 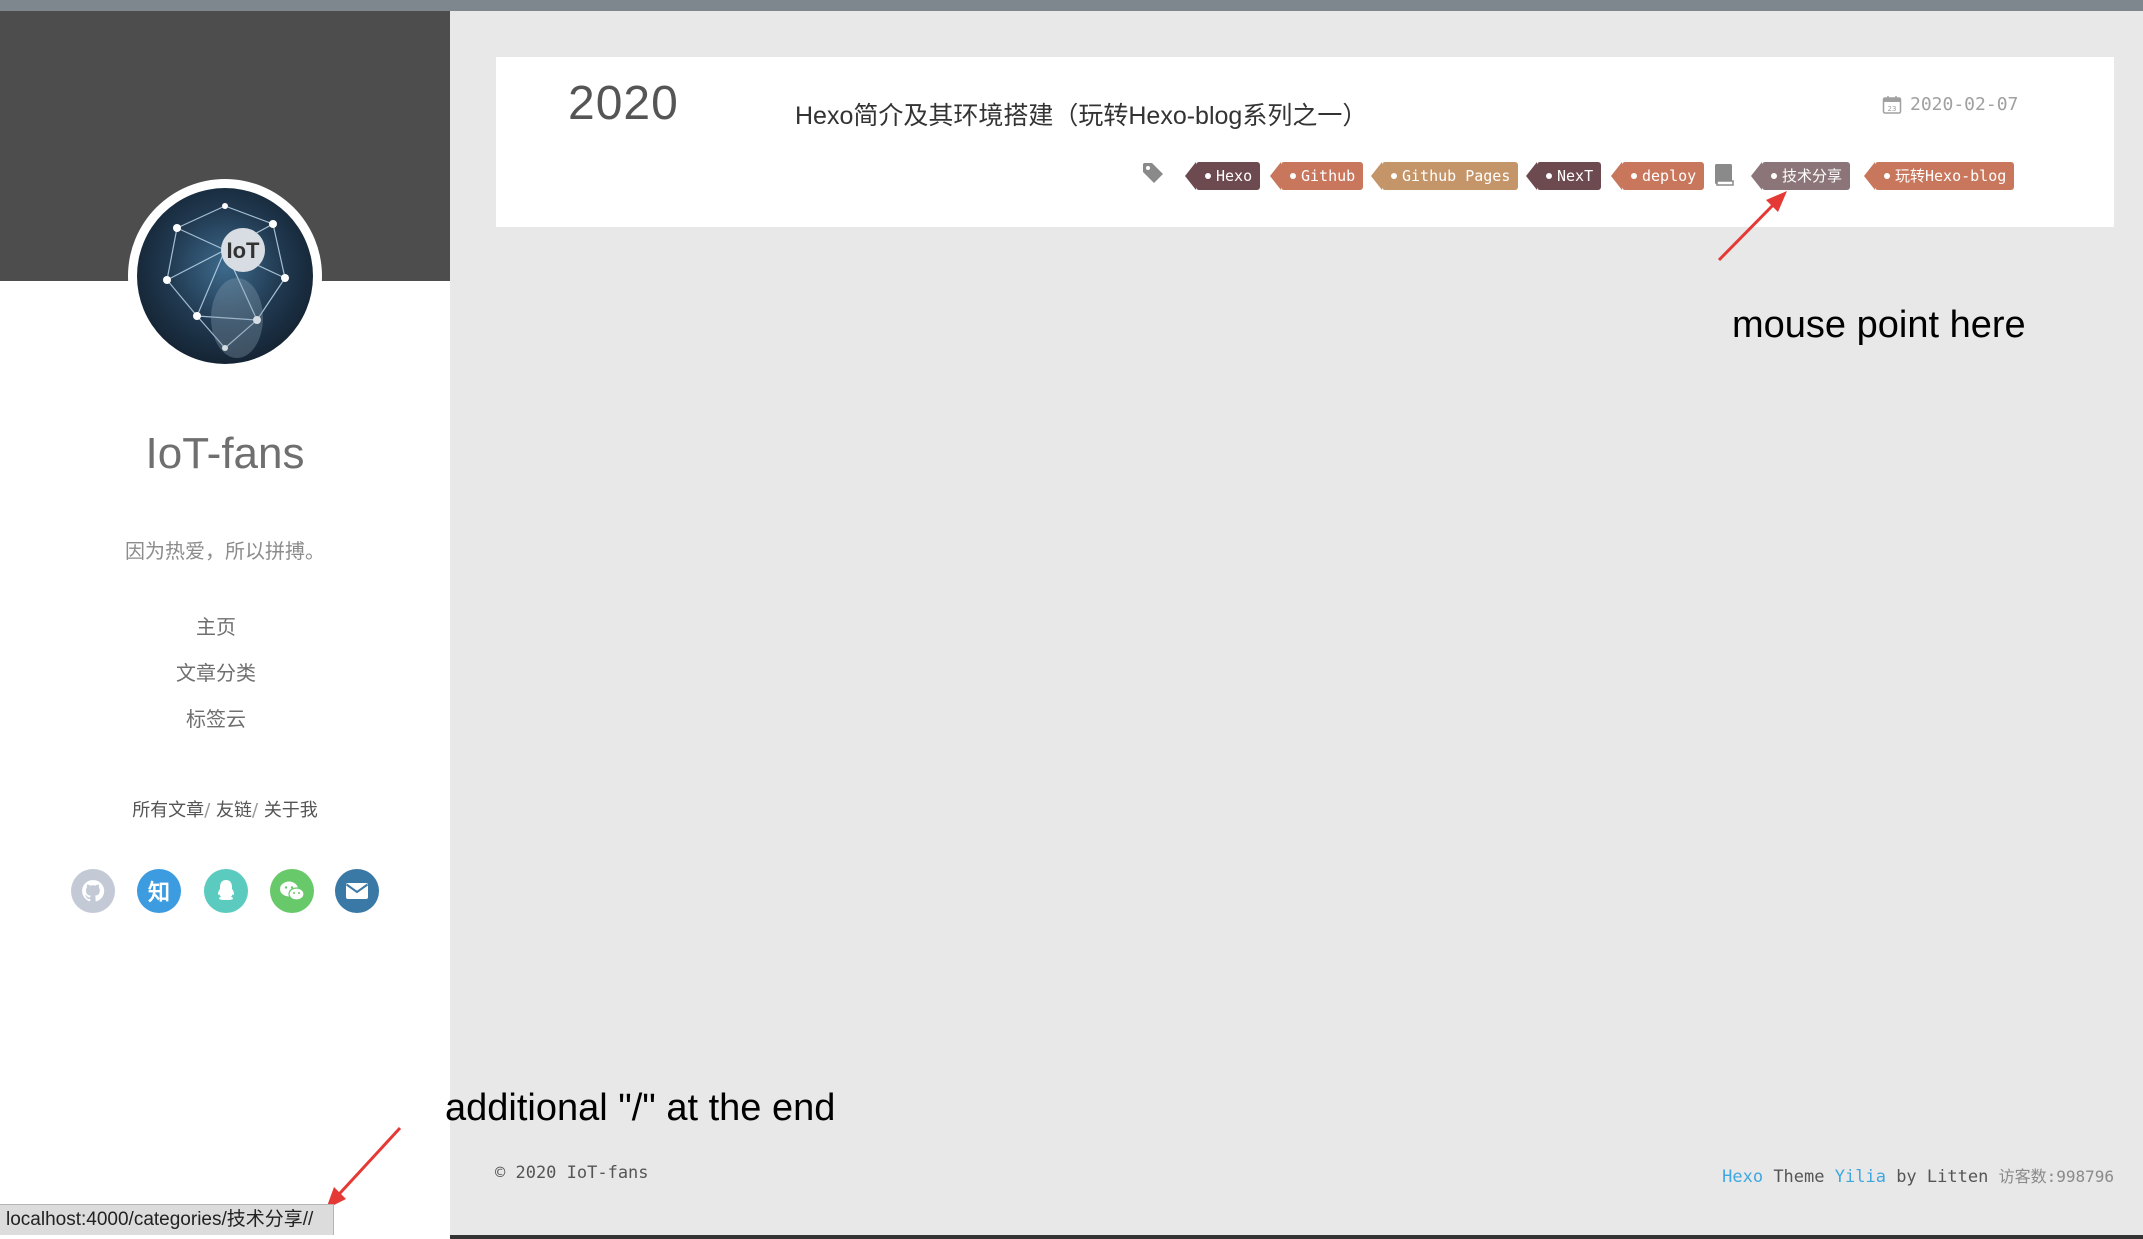 I want to click on post-title-link: Hexo简介及其环境搭建（玩转Hexo-blog系列之一）, so click(x=1081, y=114).